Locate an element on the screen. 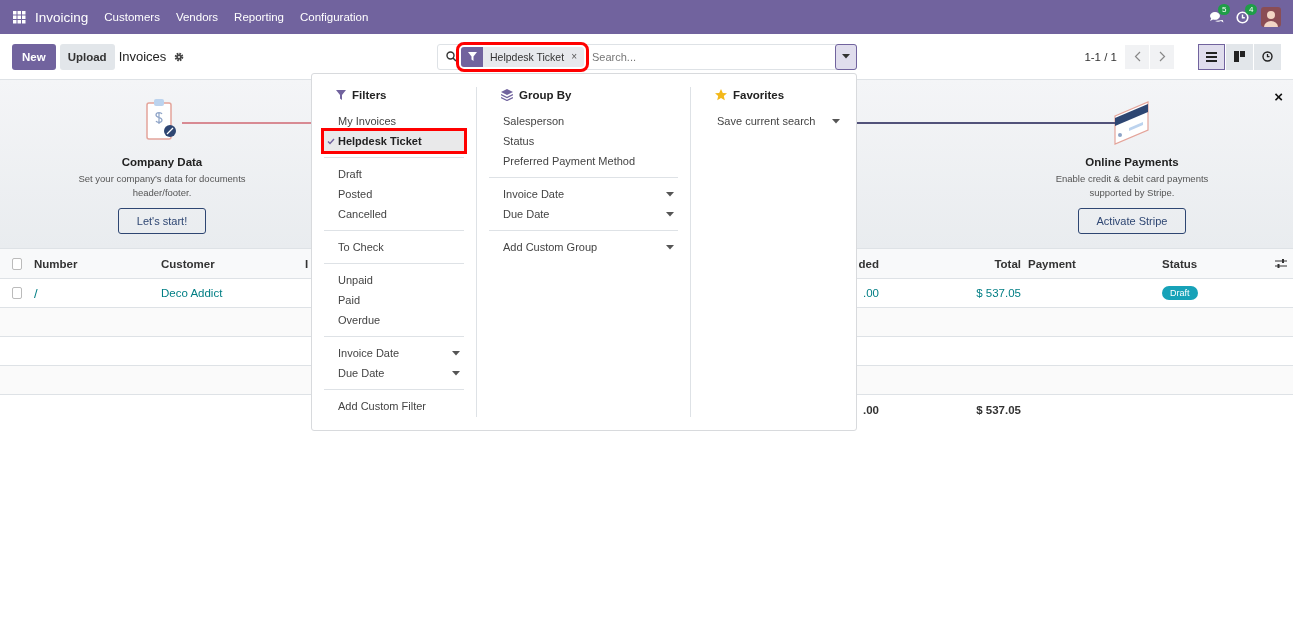  gear-icon is located at coordinates (179, 56).